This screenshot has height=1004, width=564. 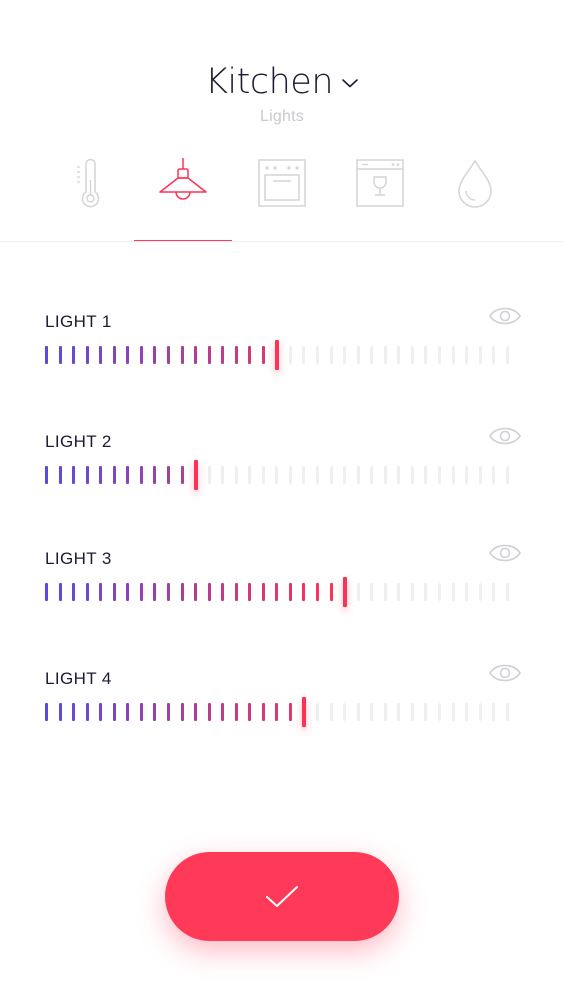 What do you see at coordinates (282, 116) in the screenshot?
I see `page-subtitle: Lights` at bounding box center [282, 116].